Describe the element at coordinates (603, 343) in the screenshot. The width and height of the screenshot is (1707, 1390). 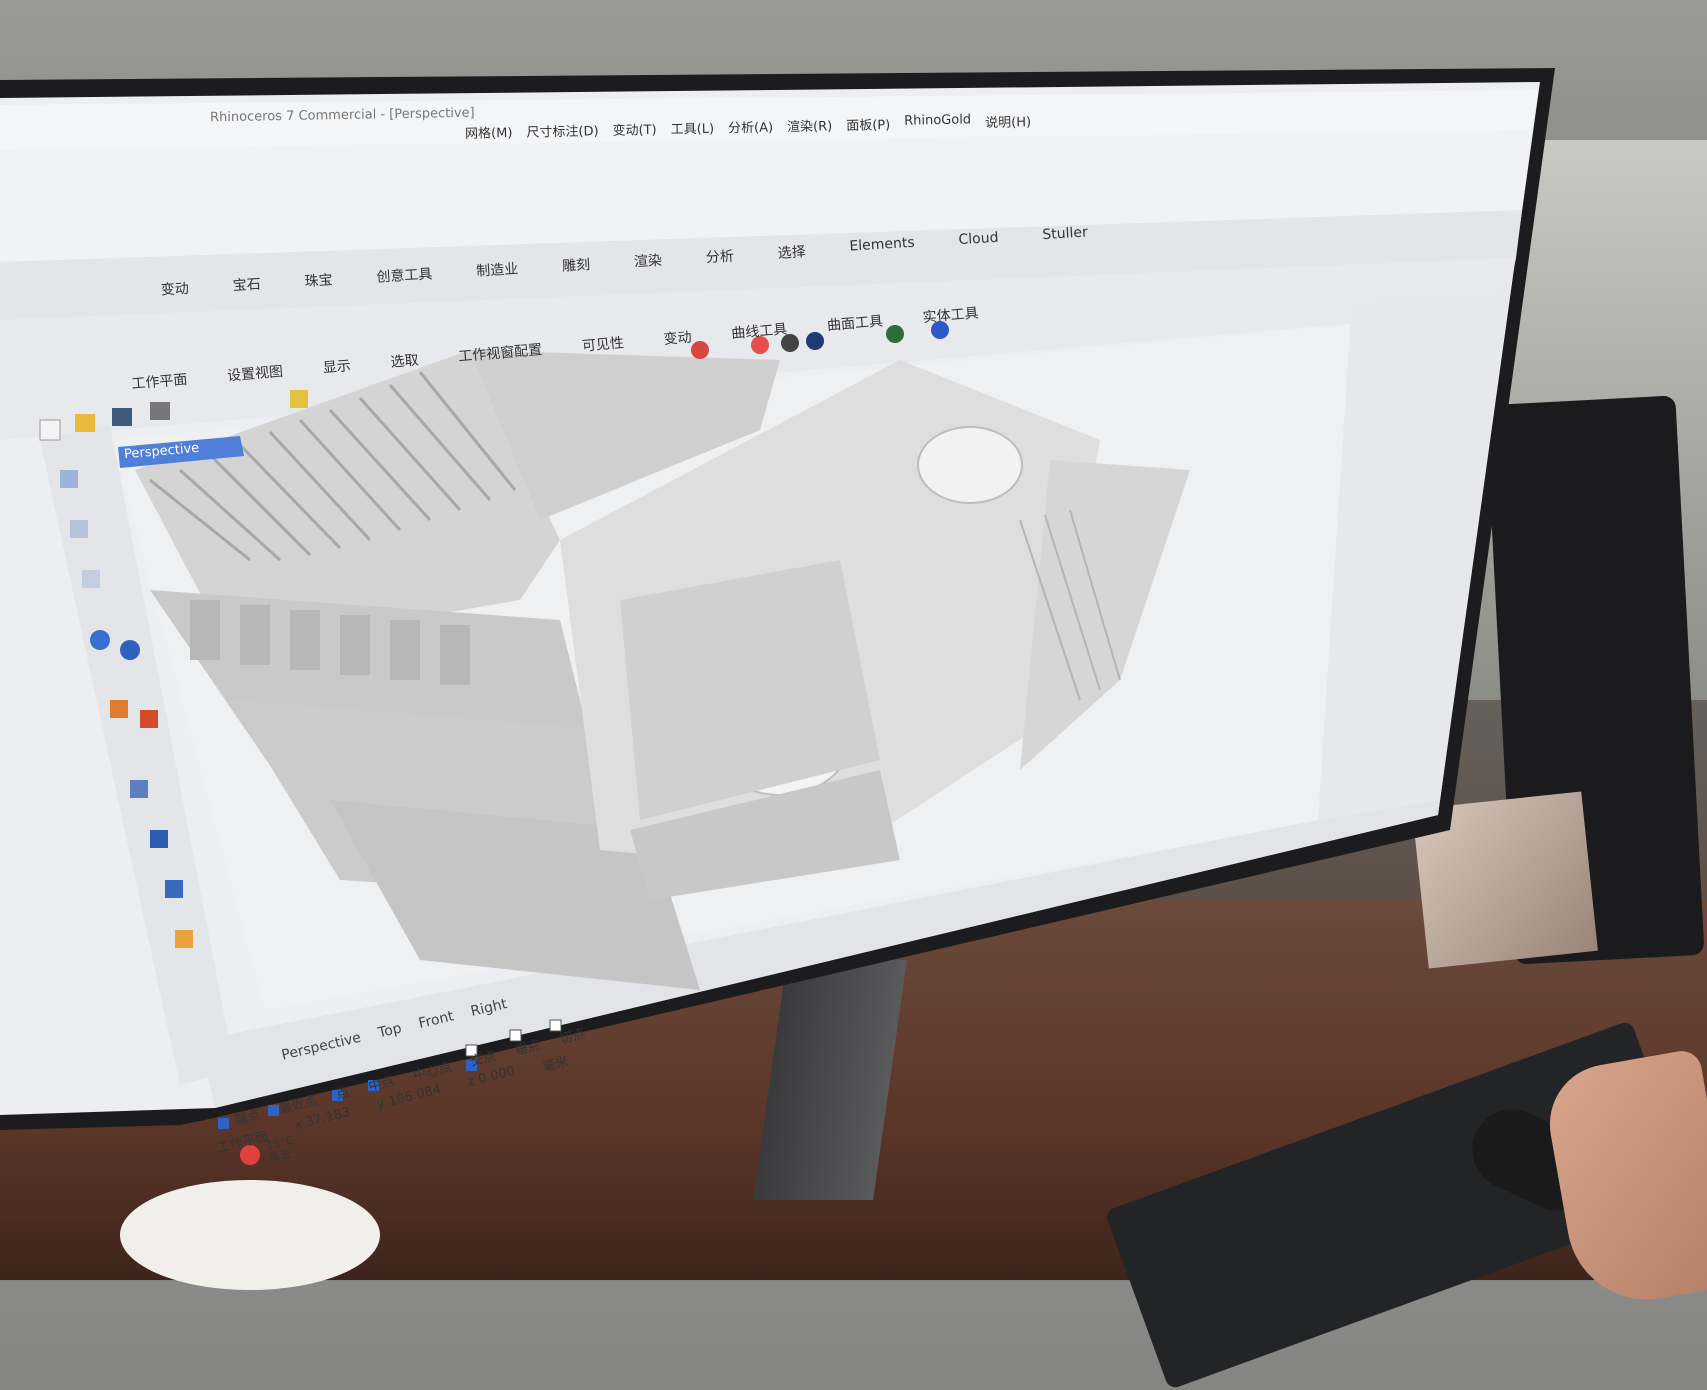
I see `group-visibility: 可见性` at that location.